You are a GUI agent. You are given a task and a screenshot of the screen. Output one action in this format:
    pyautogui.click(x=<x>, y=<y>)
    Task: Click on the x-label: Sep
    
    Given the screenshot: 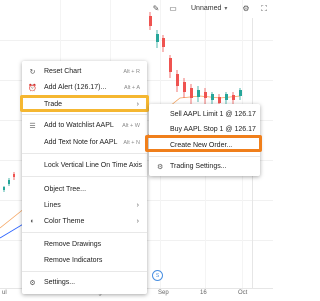 What is the action you would take?
    pyautogui.click(x=163, y=293)
    